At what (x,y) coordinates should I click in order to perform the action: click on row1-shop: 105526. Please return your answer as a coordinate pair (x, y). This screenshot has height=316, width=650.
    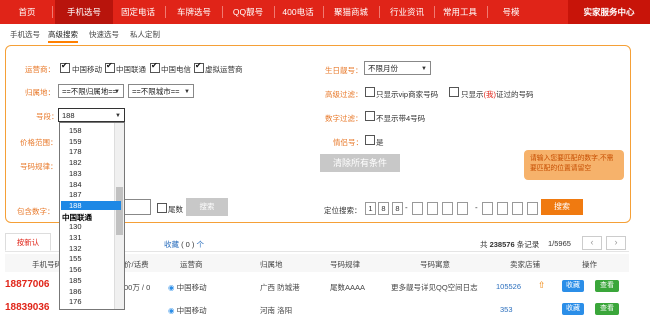
    Looking at the image, I should click on (508, 286).